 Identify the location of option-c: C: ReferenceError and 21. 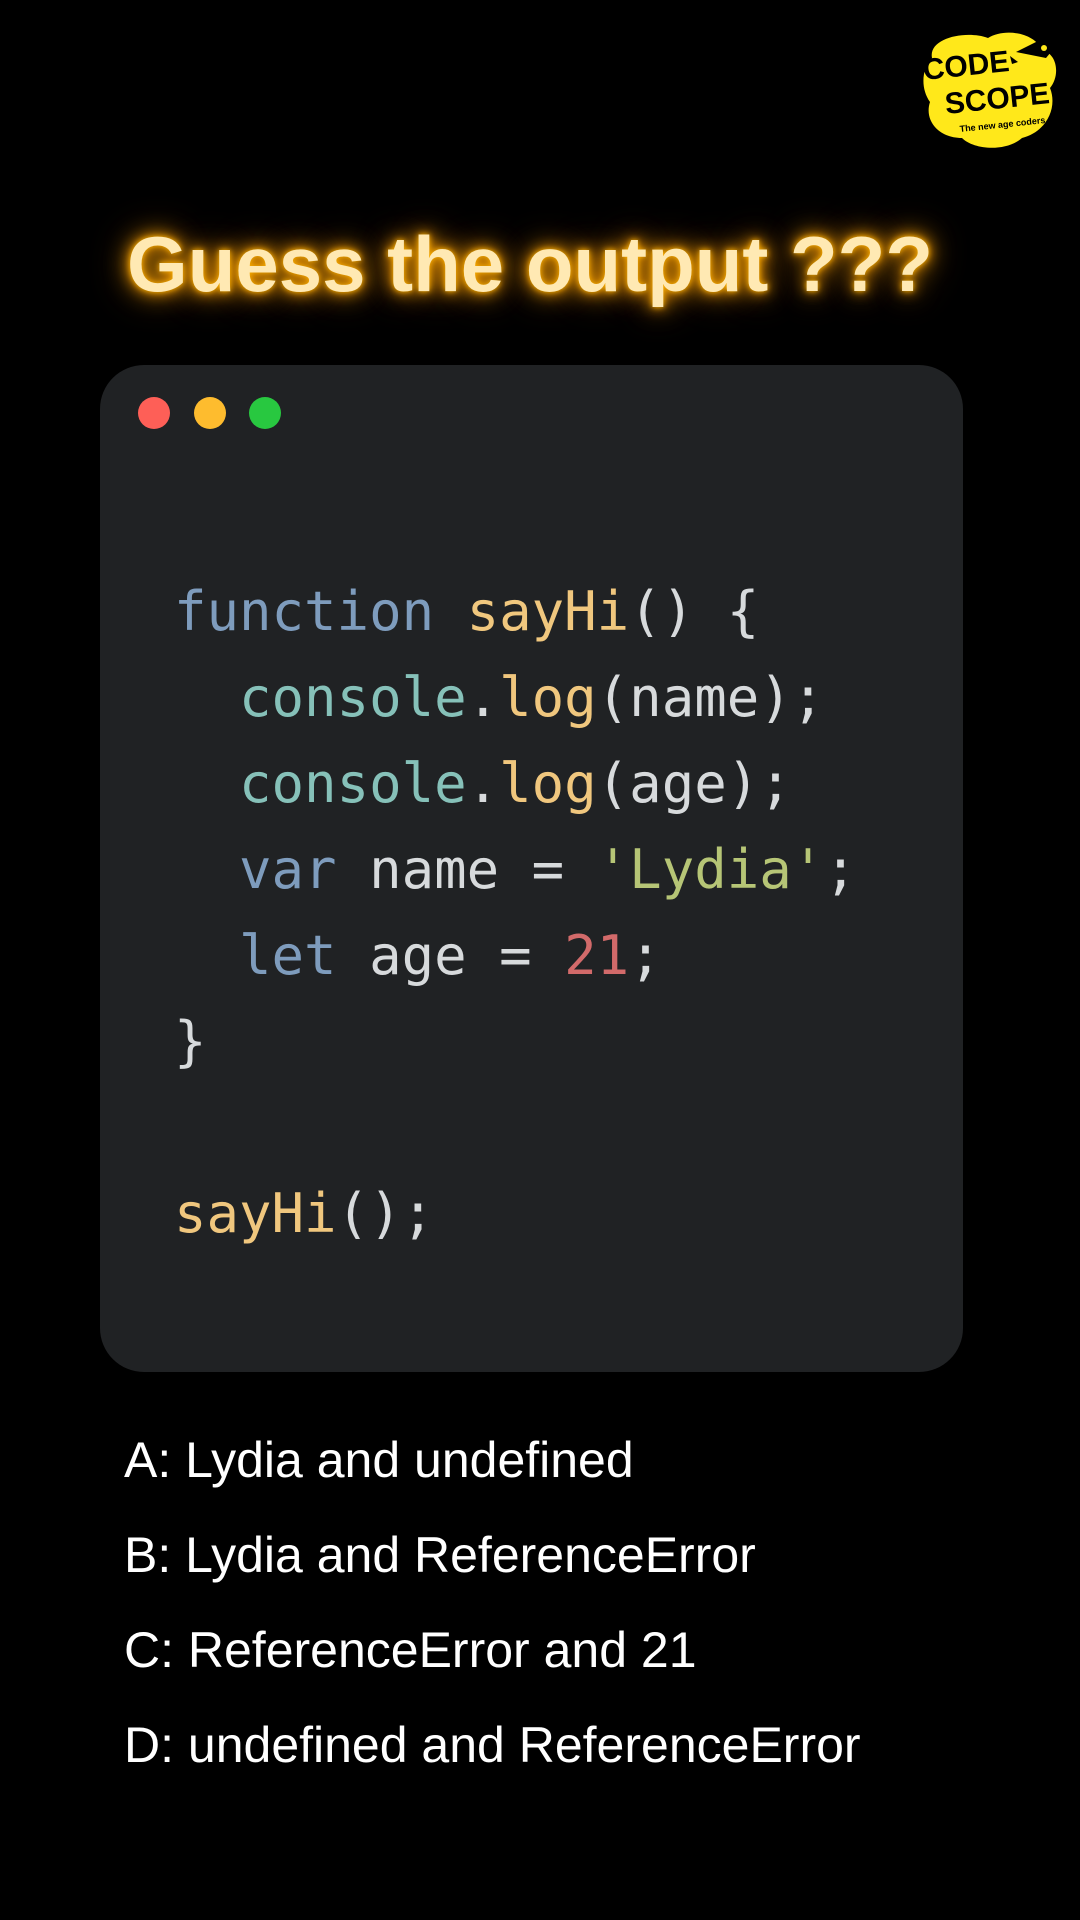
(410, 1650).